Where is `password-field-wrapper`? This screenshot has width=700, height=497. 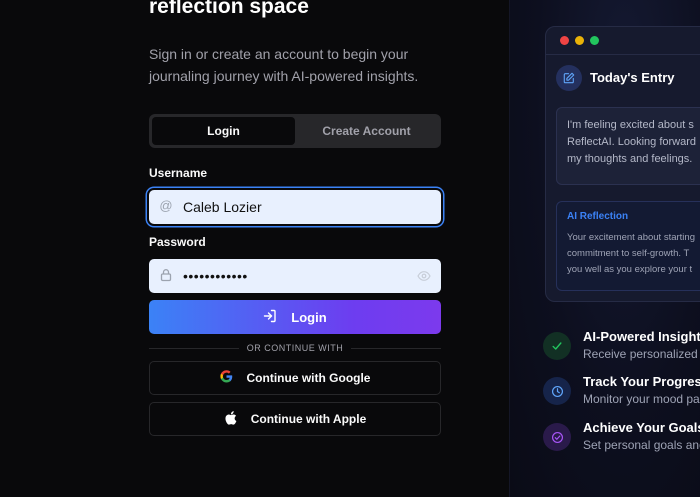 password-field-wrapper is located at coordinates (295, 276).